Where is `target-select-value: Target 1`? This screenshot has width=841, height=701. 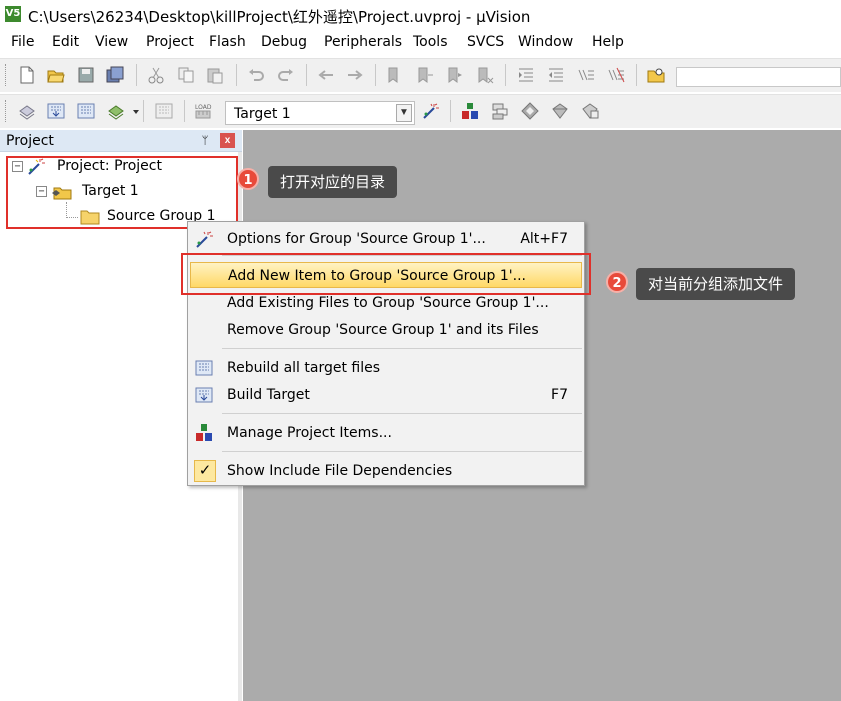
target-select-value: Target 1 is located at coordinates (262, 114).